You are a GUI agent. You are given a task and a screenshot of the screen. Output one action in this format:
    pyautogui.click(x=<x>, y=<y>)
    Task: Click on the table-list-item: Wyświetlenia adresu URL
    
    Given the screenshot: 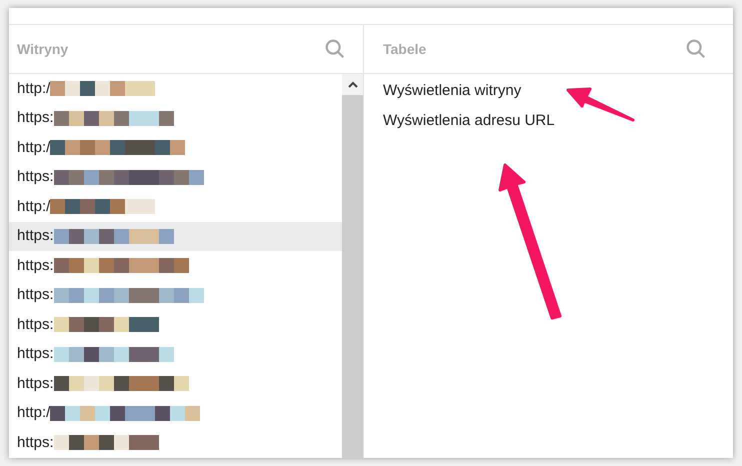 What is the action you would take?
    pyautogui.click(x=548, y=121)
    